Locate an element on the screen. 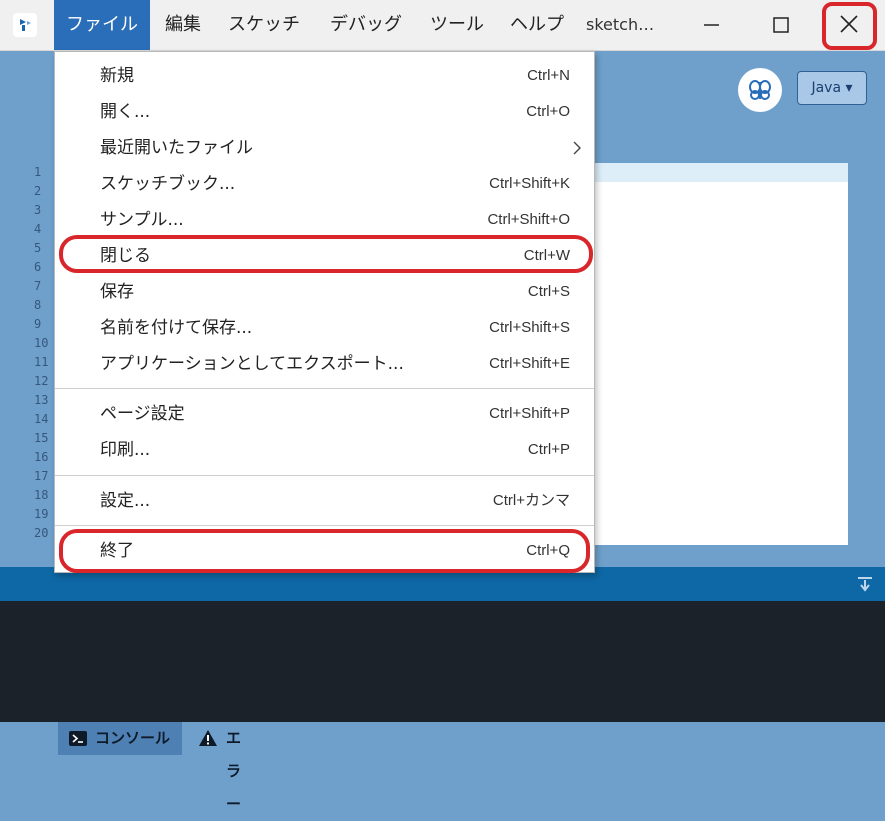  menu-item-shortcut: Ctrl+カンマ is located at coordinates (531, 500).